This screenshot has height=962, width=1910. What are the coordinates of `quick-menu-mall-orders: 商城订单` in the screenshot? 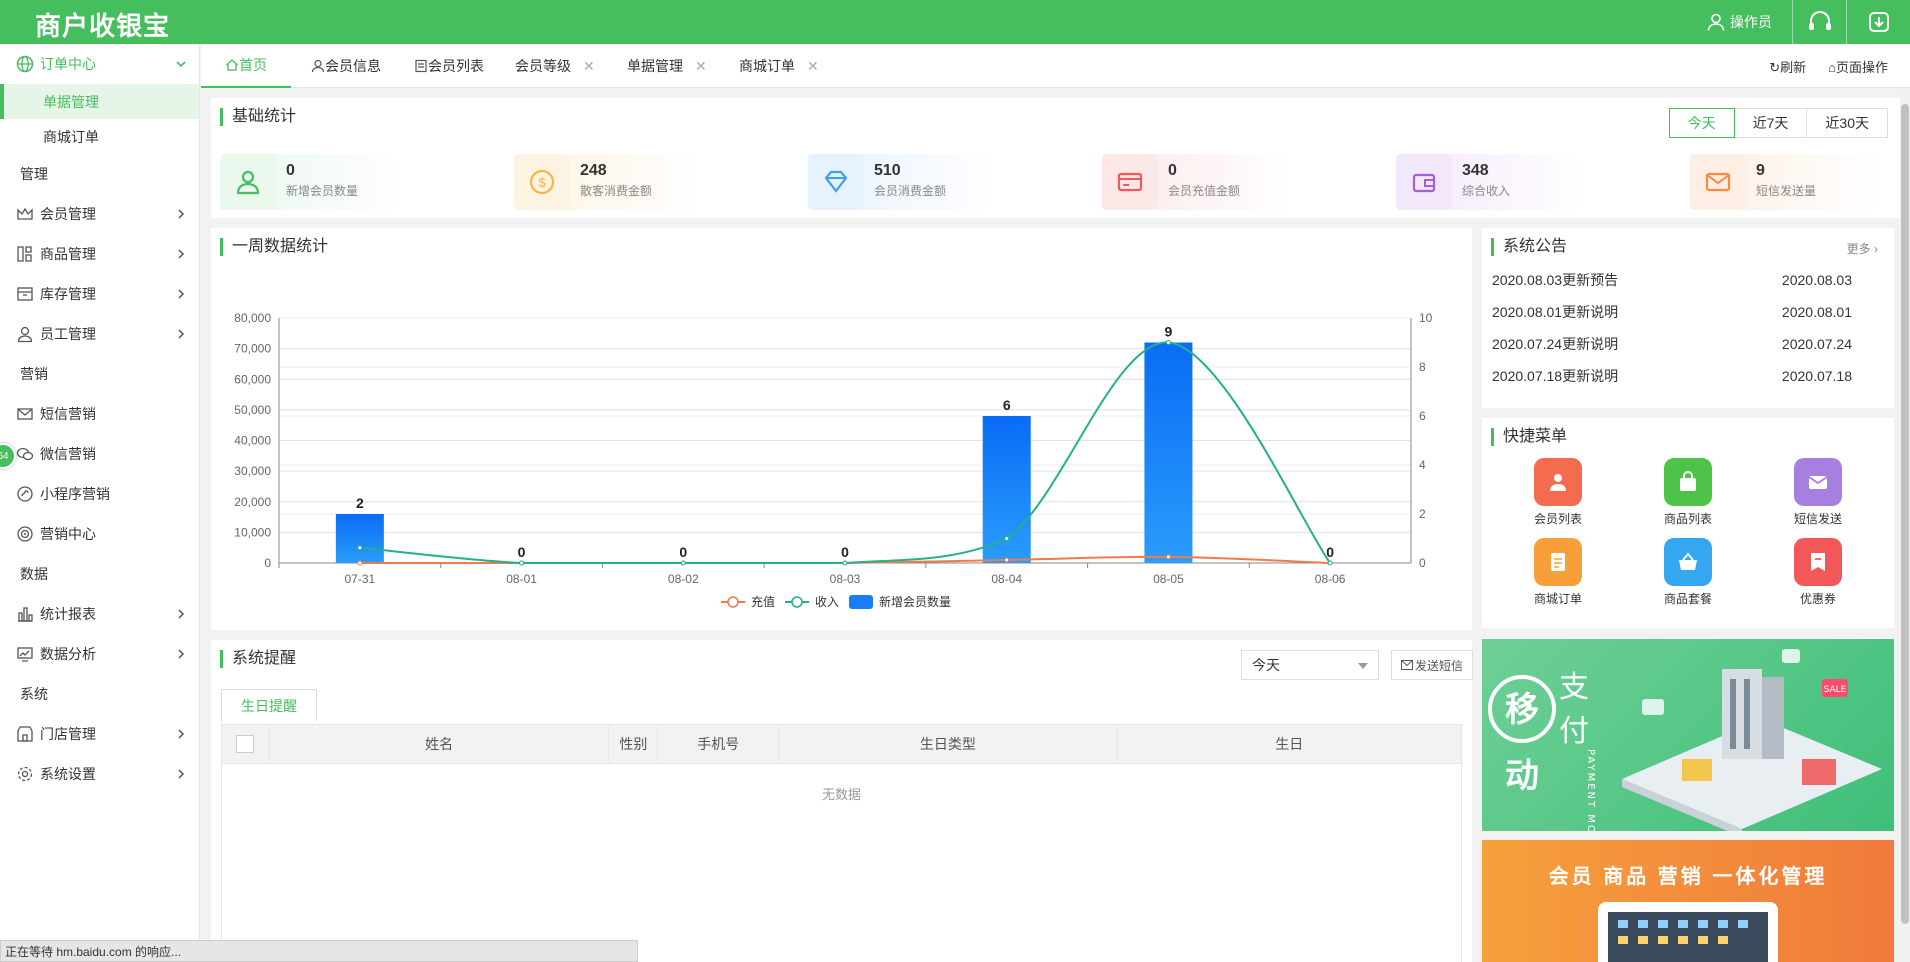 It's located at (1558, 572).